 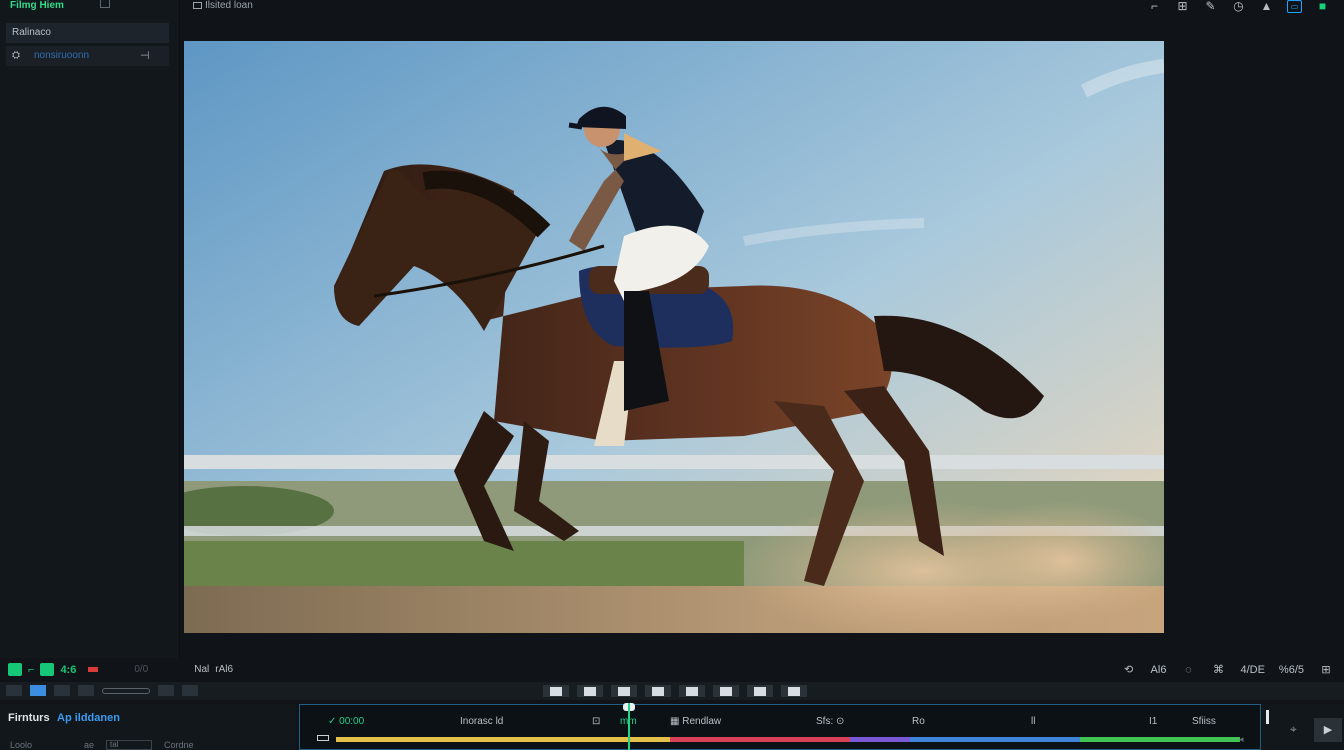 I want to click on timeline-label: ✓ 00:00, so click(x=346, y=721).